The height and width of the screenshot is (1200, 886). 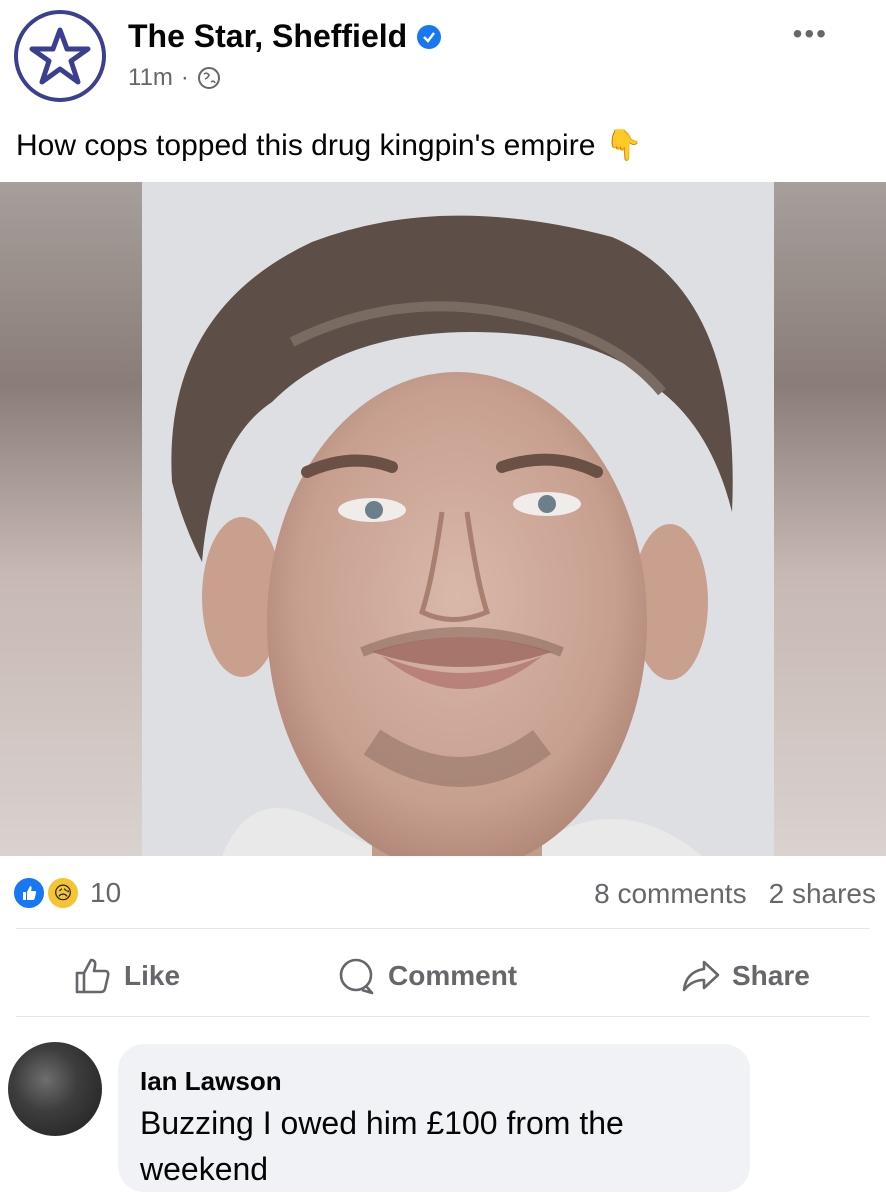 I want to click on page-name-text: The Star, Sheffield, so click(x=267, y=36).